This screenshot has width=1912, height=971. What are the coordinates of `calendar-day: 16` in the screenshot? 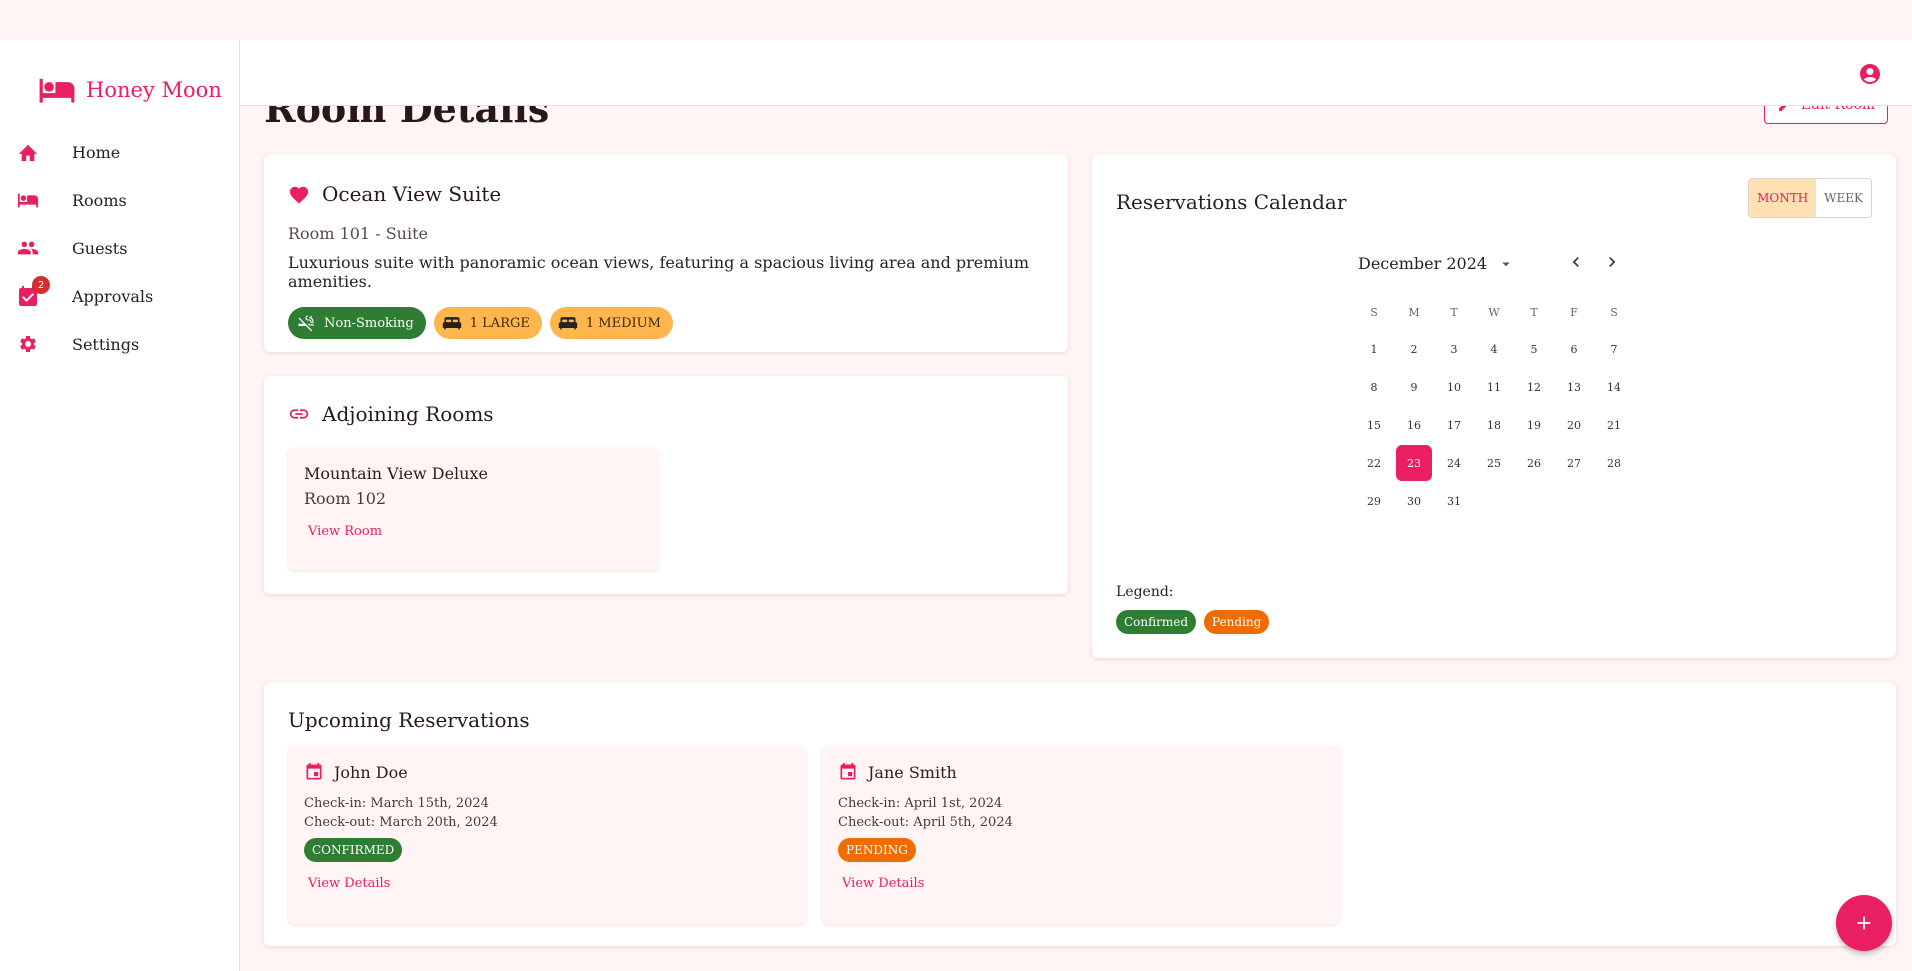 It's located at (1414, 425).